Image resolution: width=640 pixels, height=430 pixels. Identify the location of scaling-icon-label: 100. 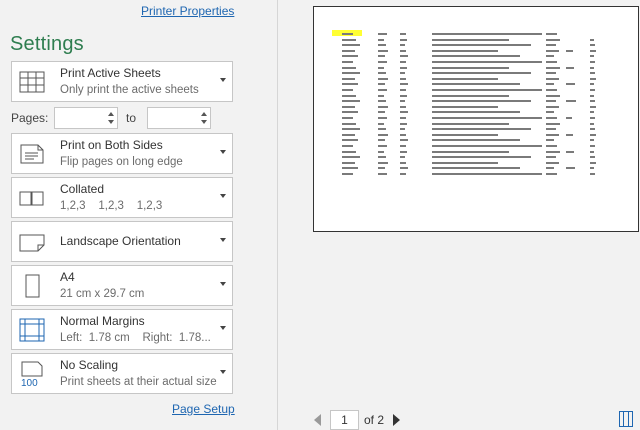
(29, 383).